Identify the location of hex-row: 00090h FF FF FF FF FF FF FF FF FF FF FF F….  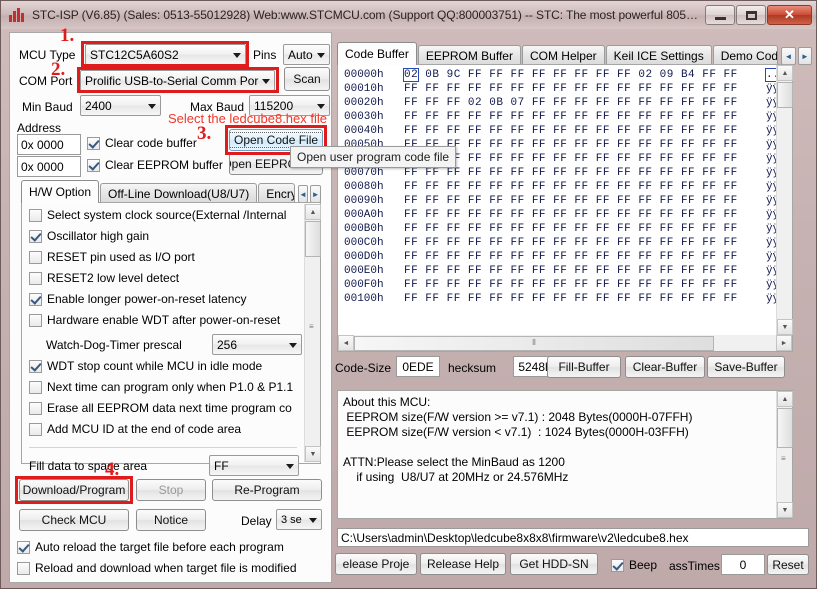
(565, 201).